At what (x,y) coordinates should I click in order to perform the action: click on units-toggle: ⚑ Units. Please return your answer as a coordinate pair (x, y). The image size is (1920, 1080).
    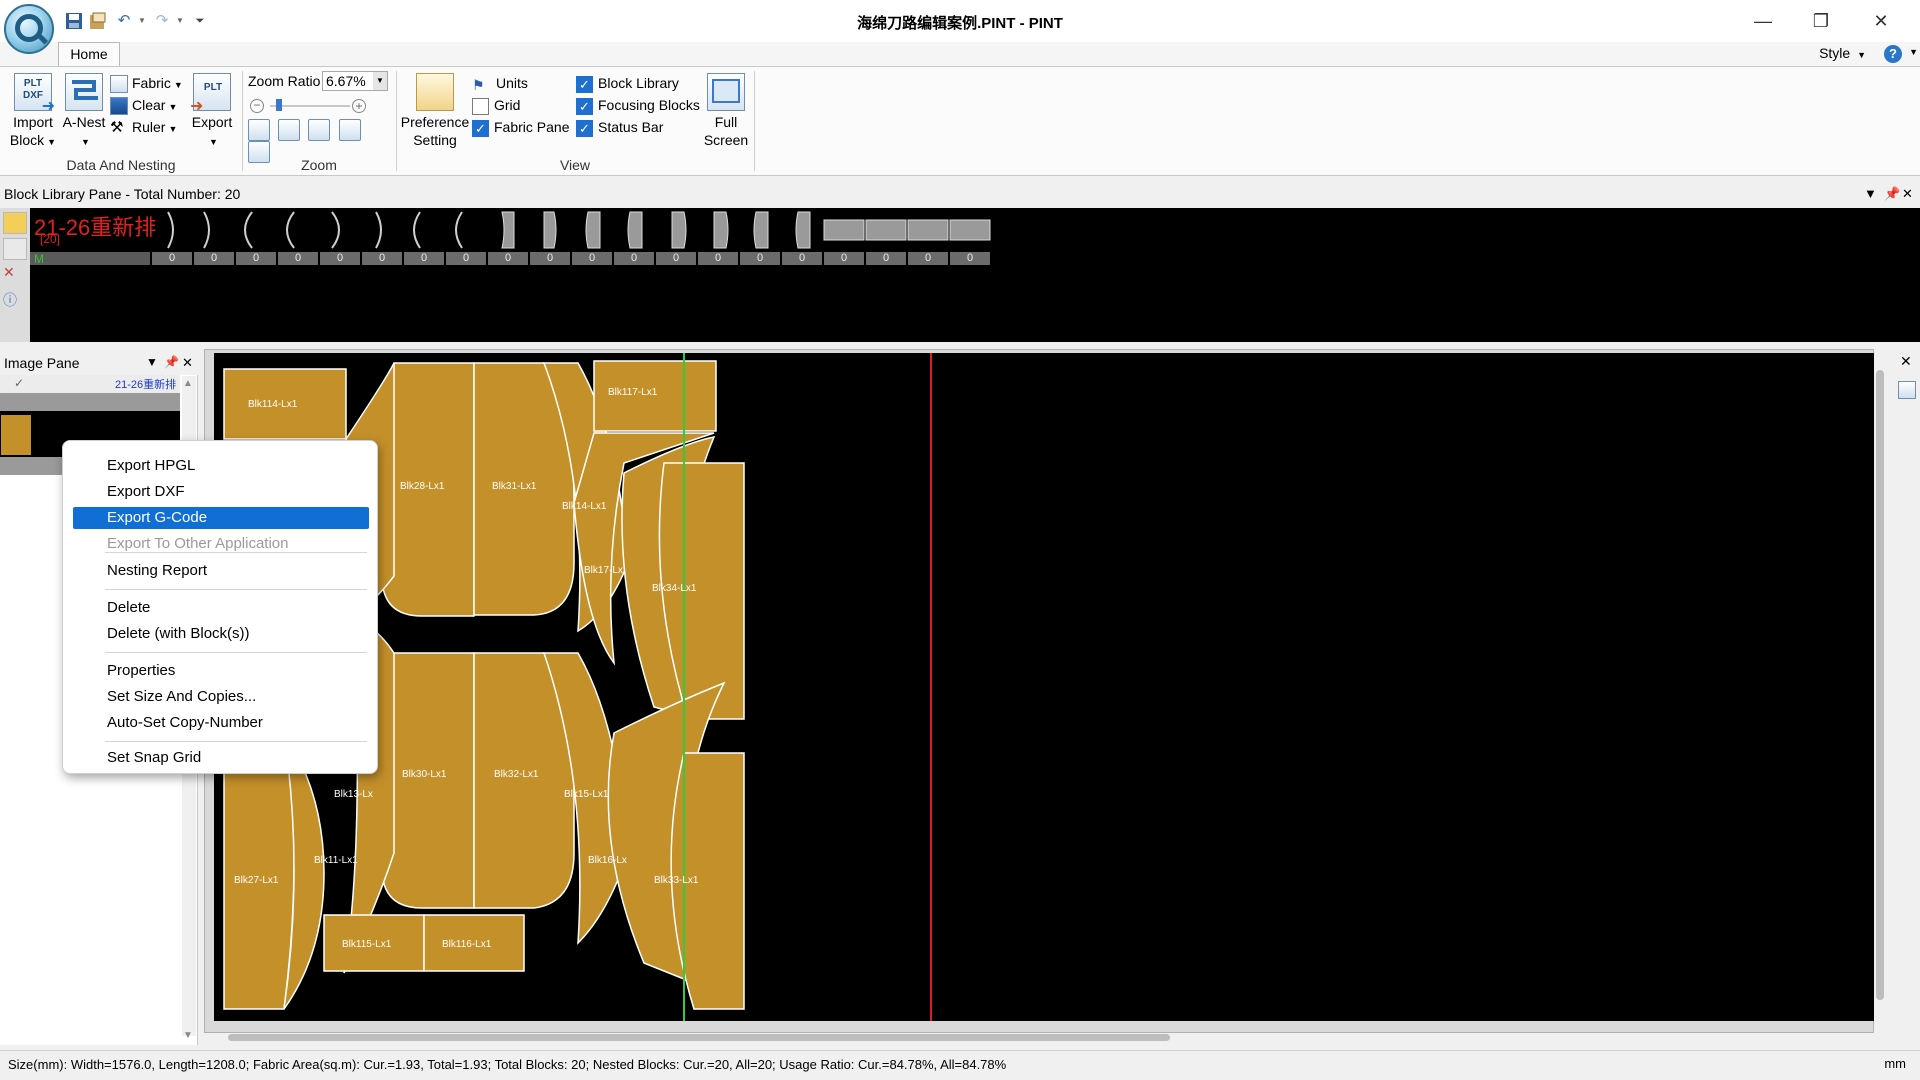
    Looking at the image, I should click on (527, 84).